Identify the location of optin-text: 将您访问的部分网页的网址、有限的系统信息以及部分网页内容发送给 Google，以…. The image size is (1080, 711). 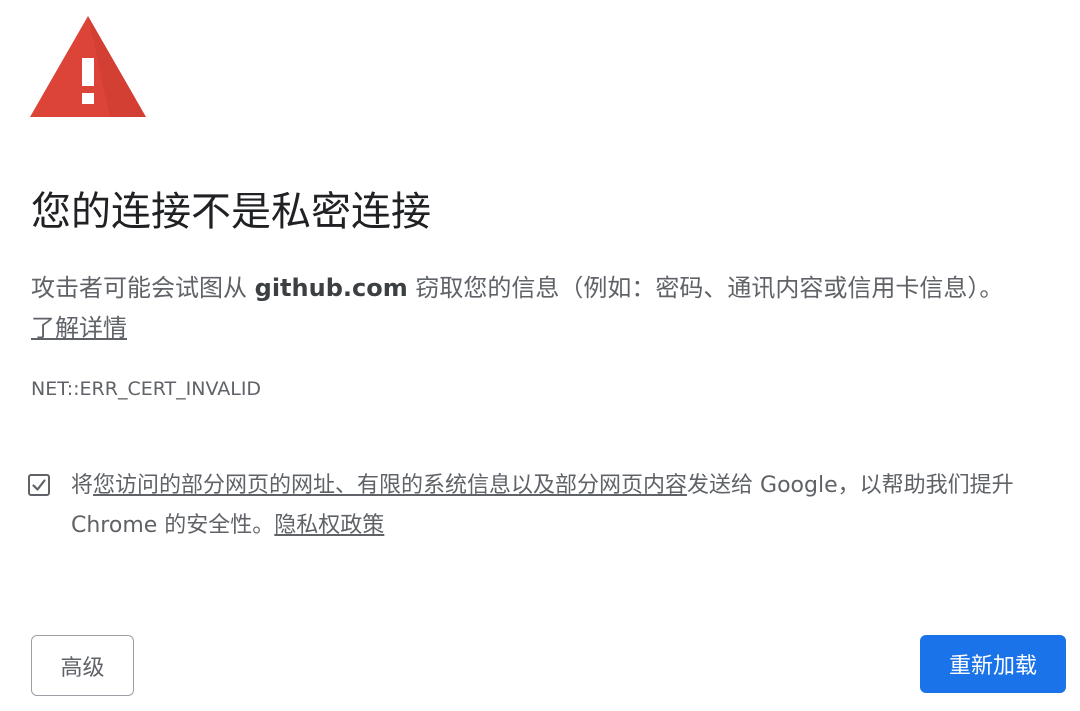
(566, 506).